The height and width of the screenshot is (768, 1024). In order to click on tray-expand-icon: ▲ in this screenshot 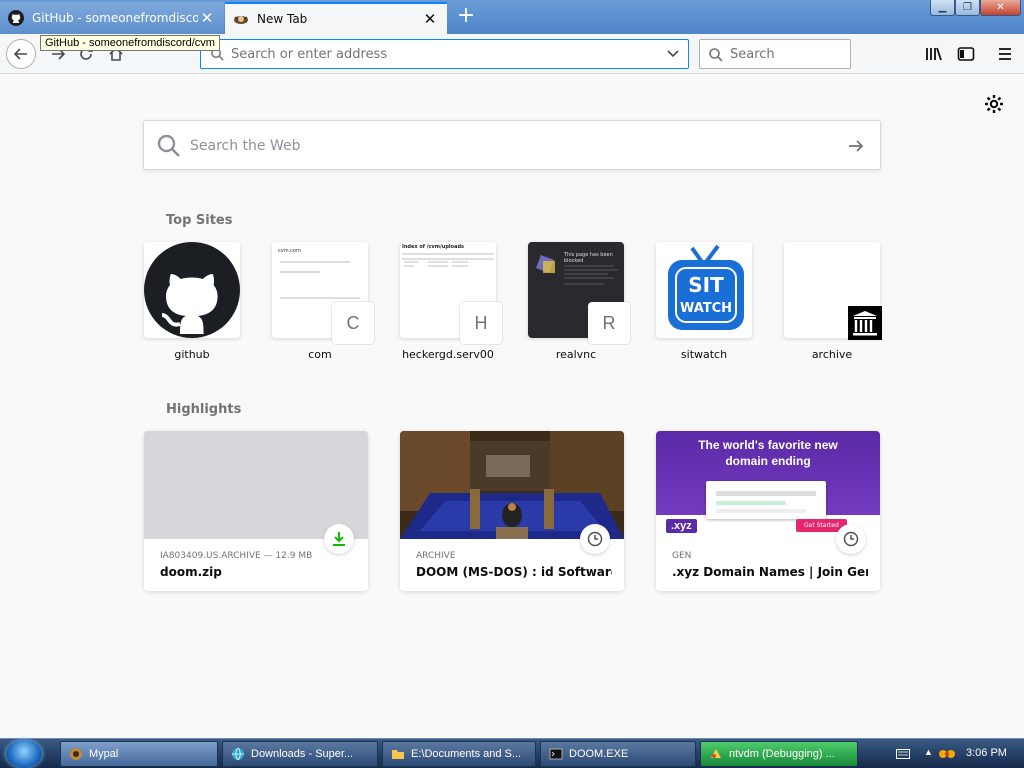, I will do `click(928, 752)`.